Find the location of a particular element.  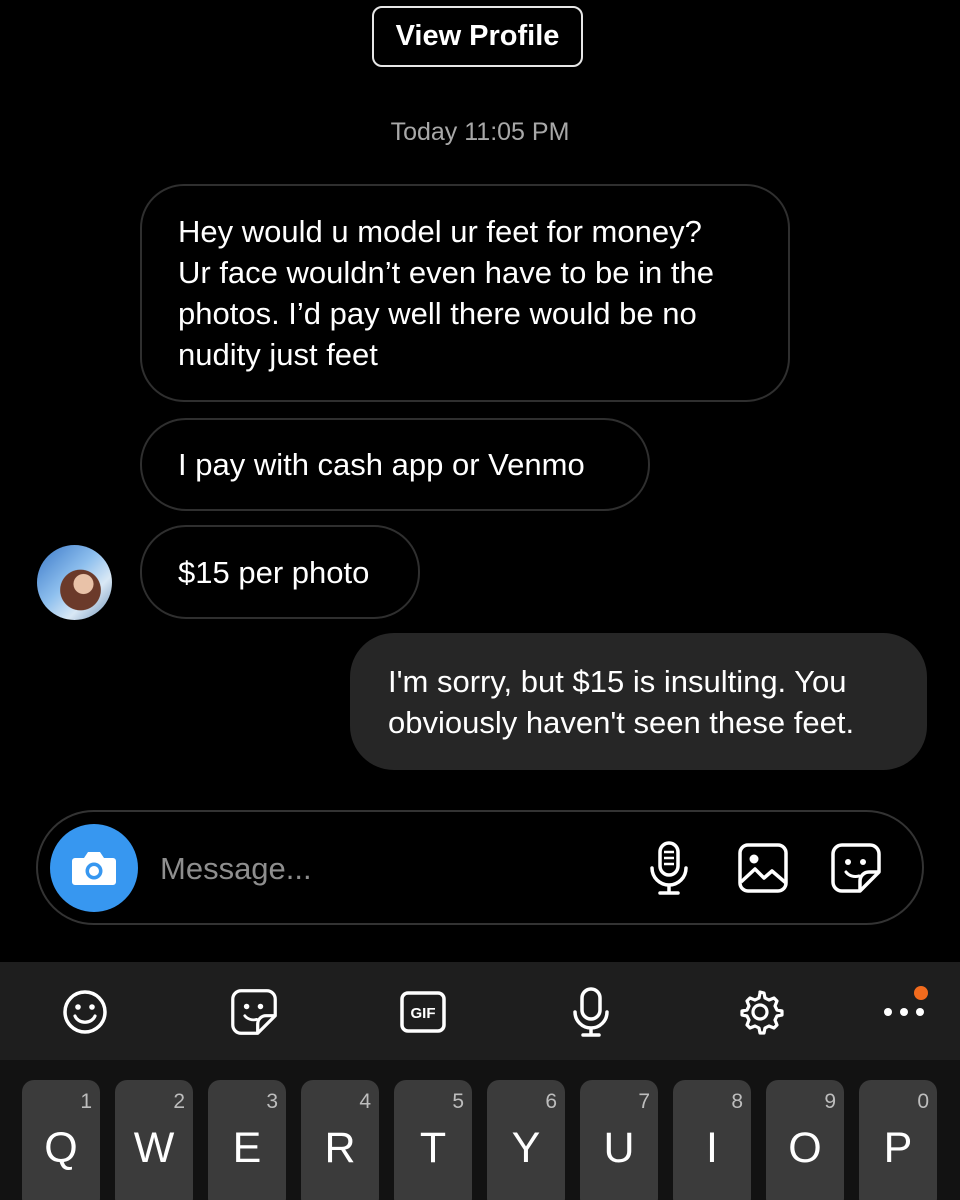

view-profile-button: View Profile is located at coordinates (477, 36).